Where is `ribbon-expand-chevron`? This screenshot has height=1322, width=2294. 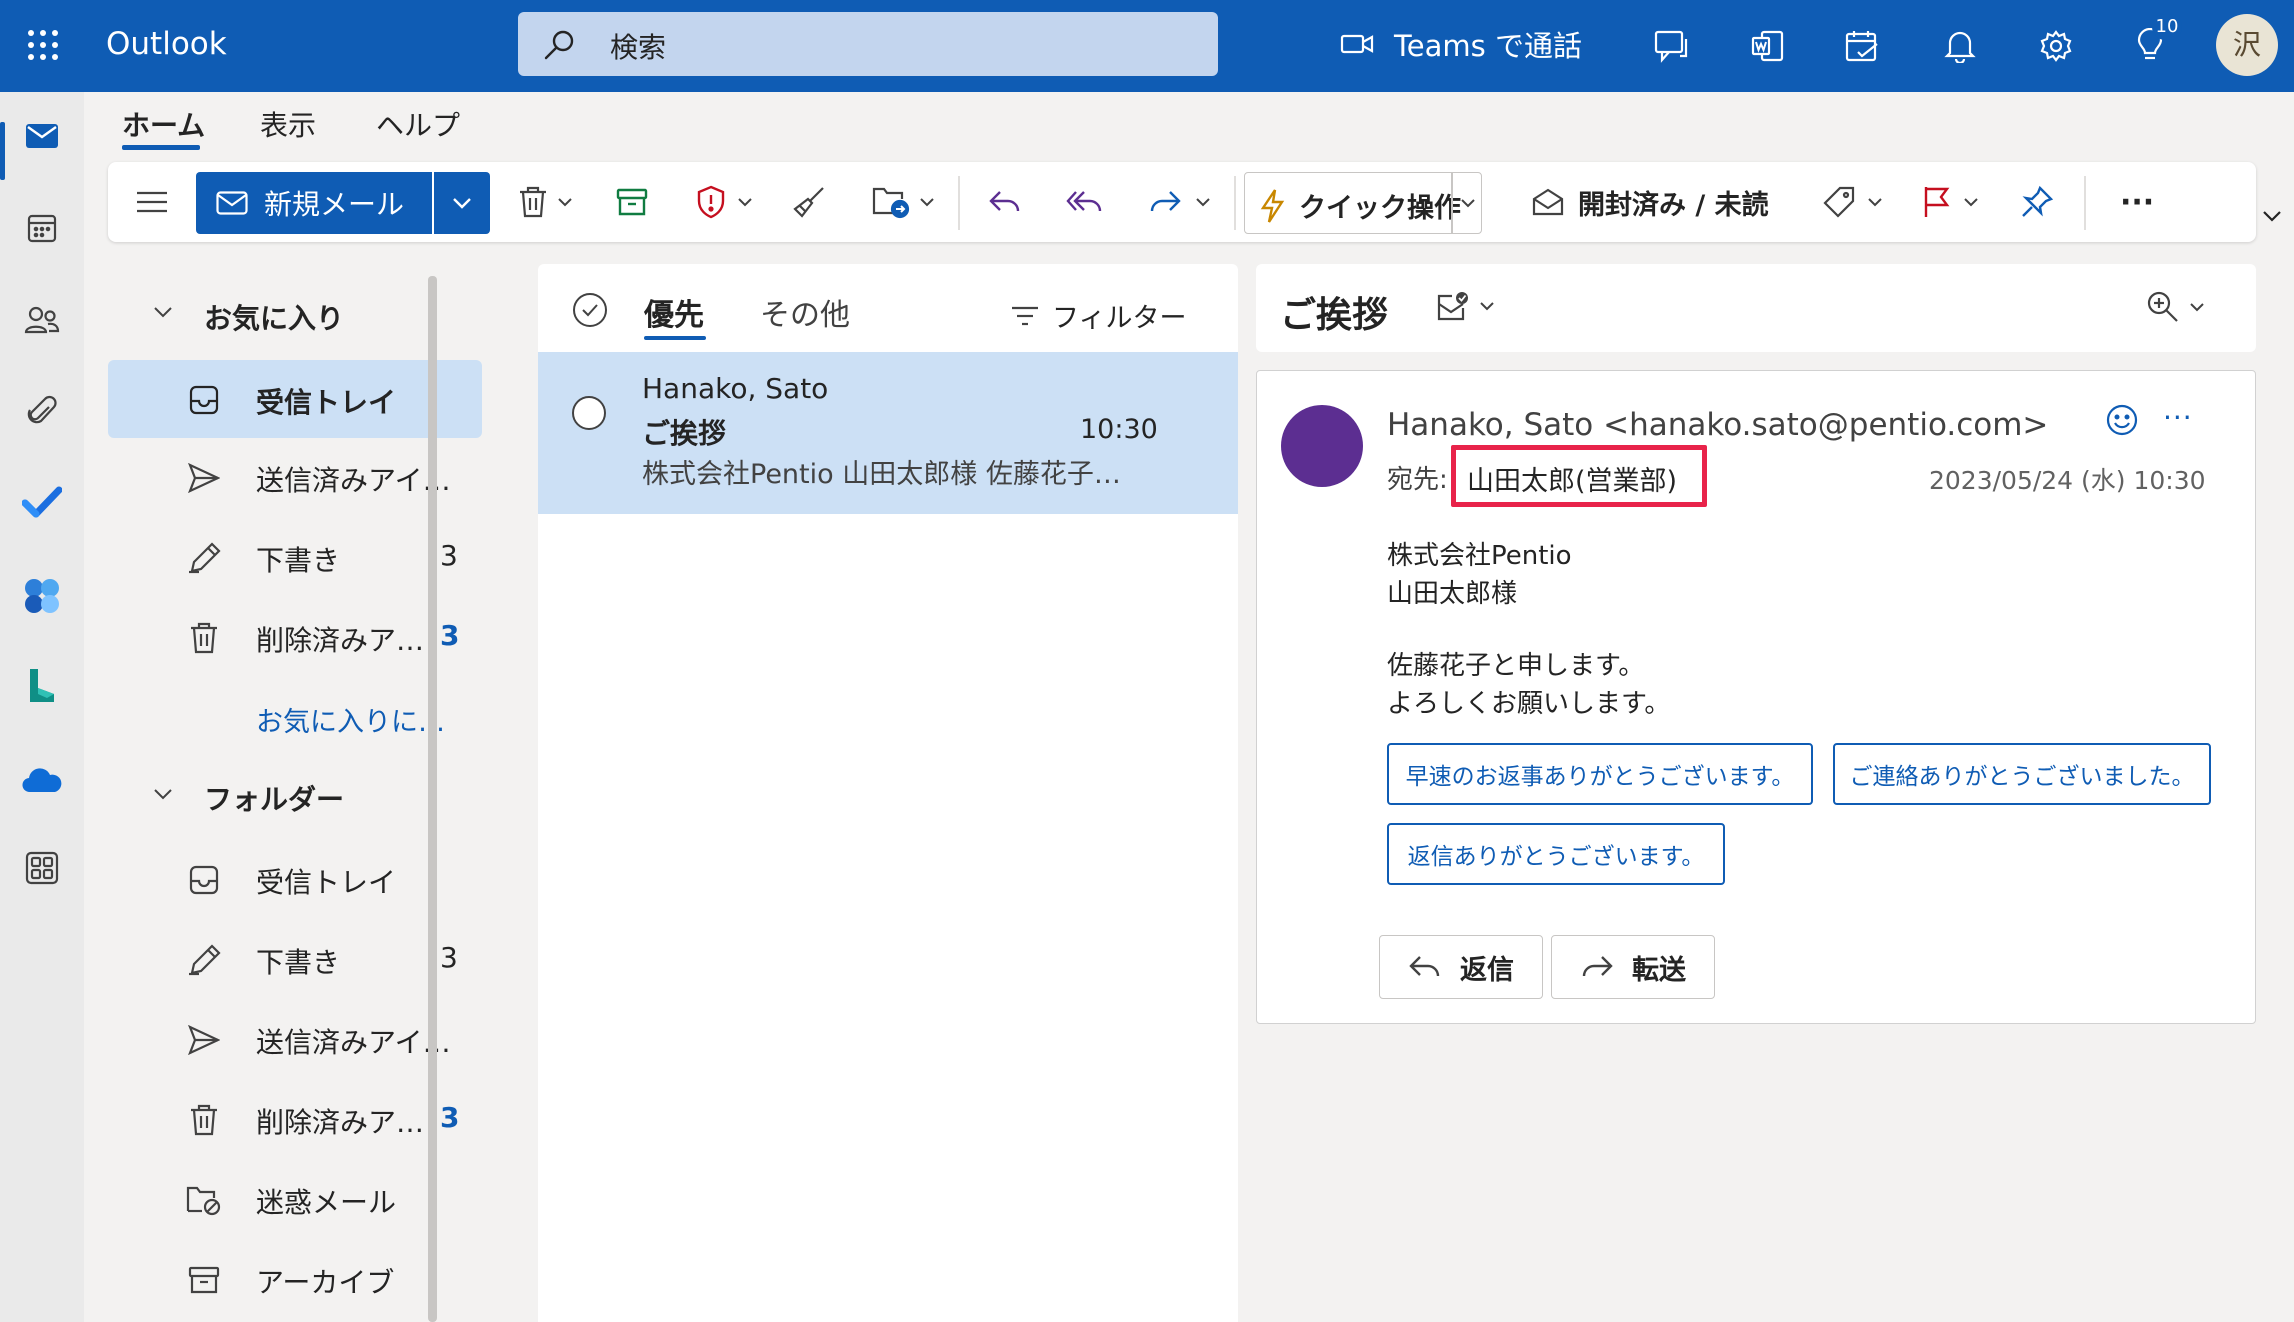 ribbon-expand-chevron is located at coordinates (2272, 216).